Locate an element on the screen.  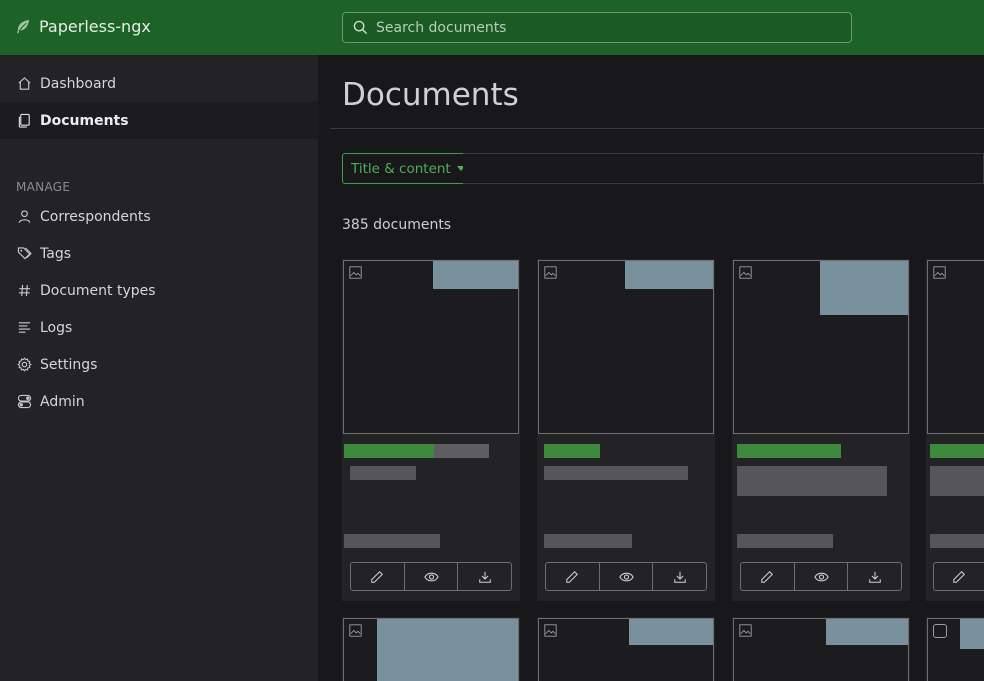
sidebar-item-label: Correspondents is located at coordinates (95, 216).